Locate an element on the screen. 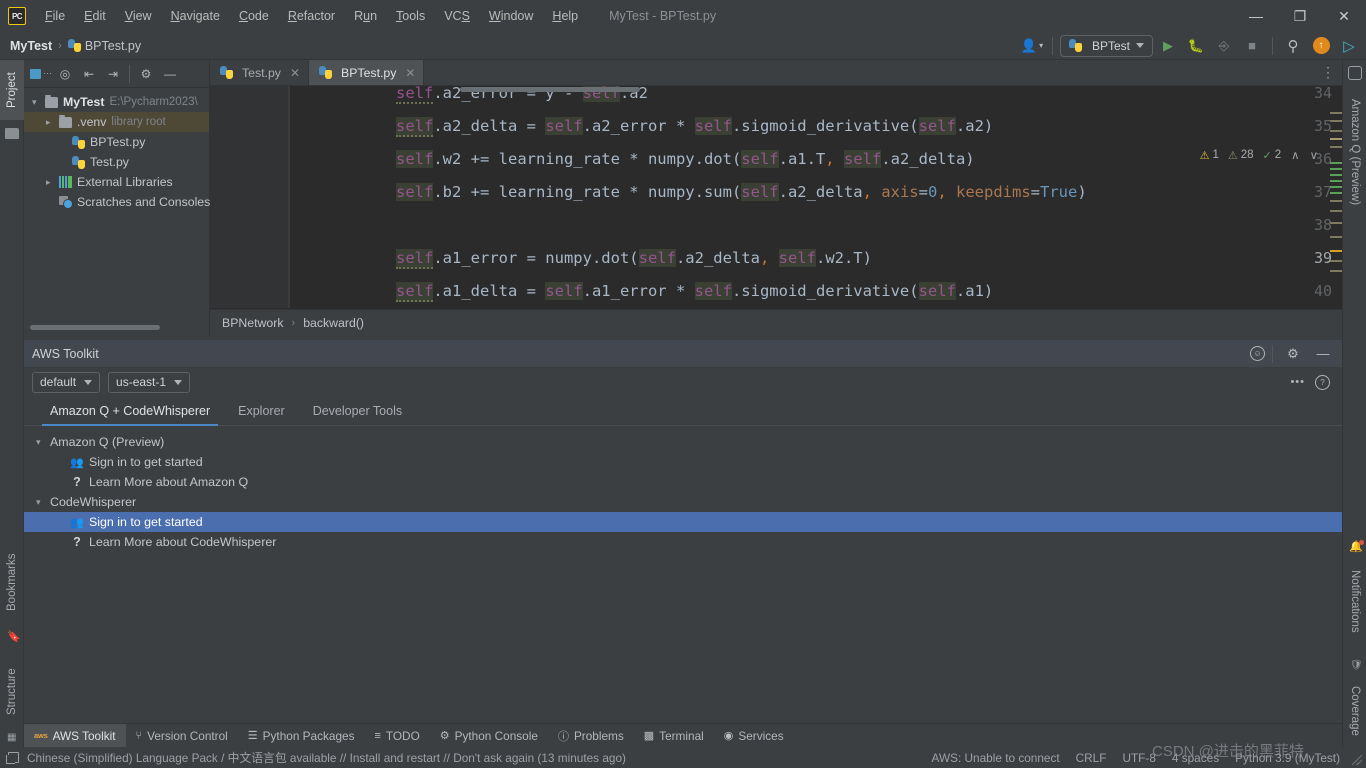 The height and width of the screenshot is (768, 1366). stop-button: ■ is located at coordinates (1252, 46).